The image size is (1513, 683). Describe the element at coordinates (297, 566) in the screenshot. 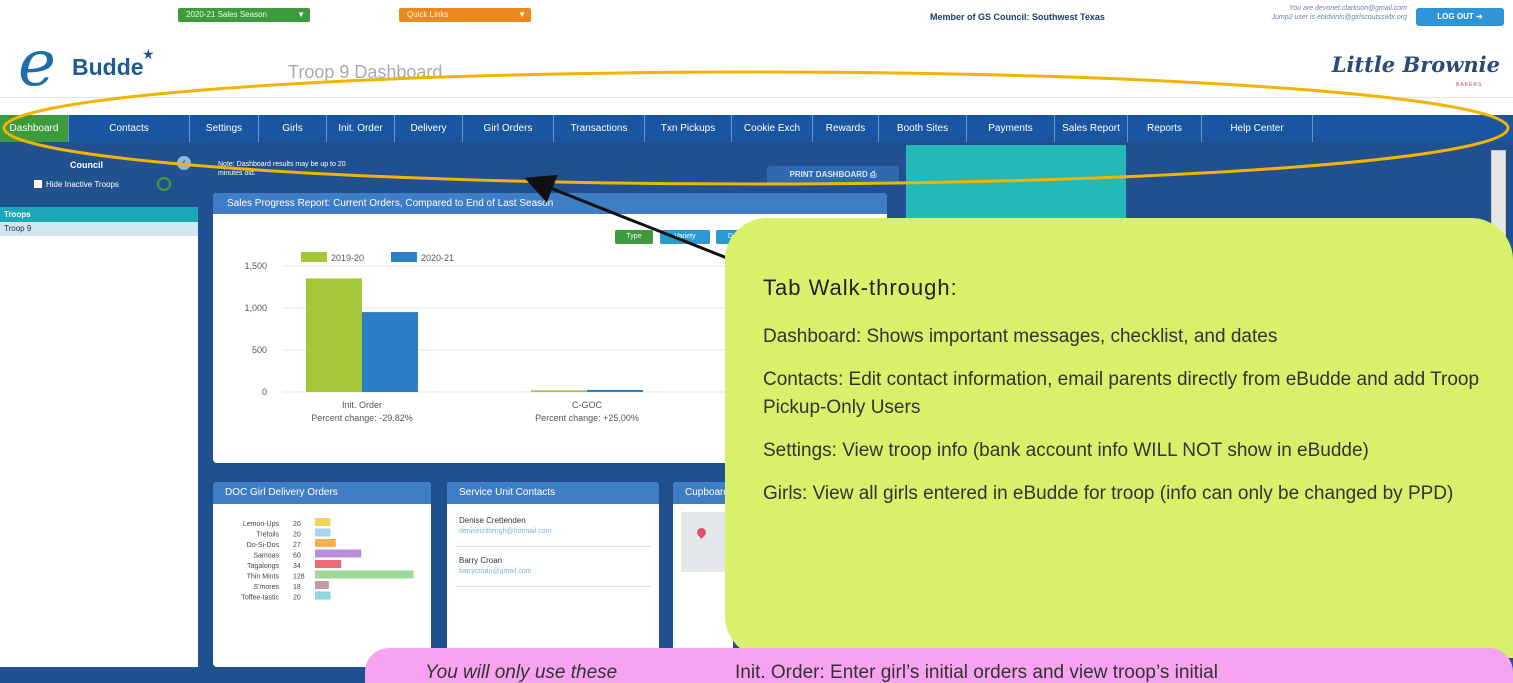

I see `doc-value-label: 34` at that location.